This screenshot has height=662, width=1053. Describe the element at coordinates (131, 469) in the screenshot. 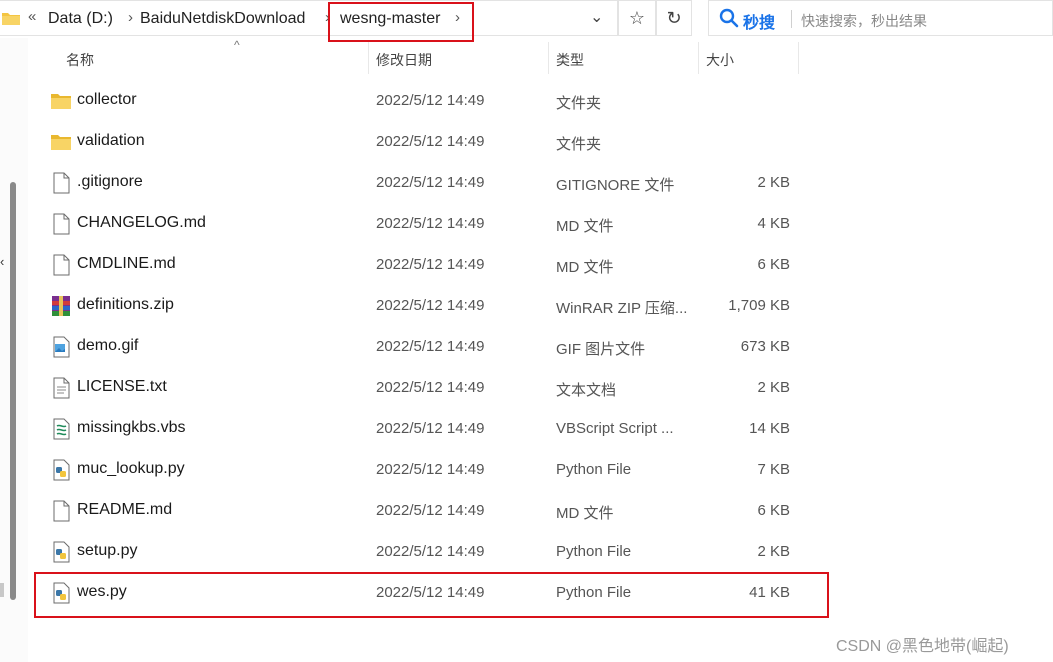

I see `file-name: muc_lookup.py` at that location.